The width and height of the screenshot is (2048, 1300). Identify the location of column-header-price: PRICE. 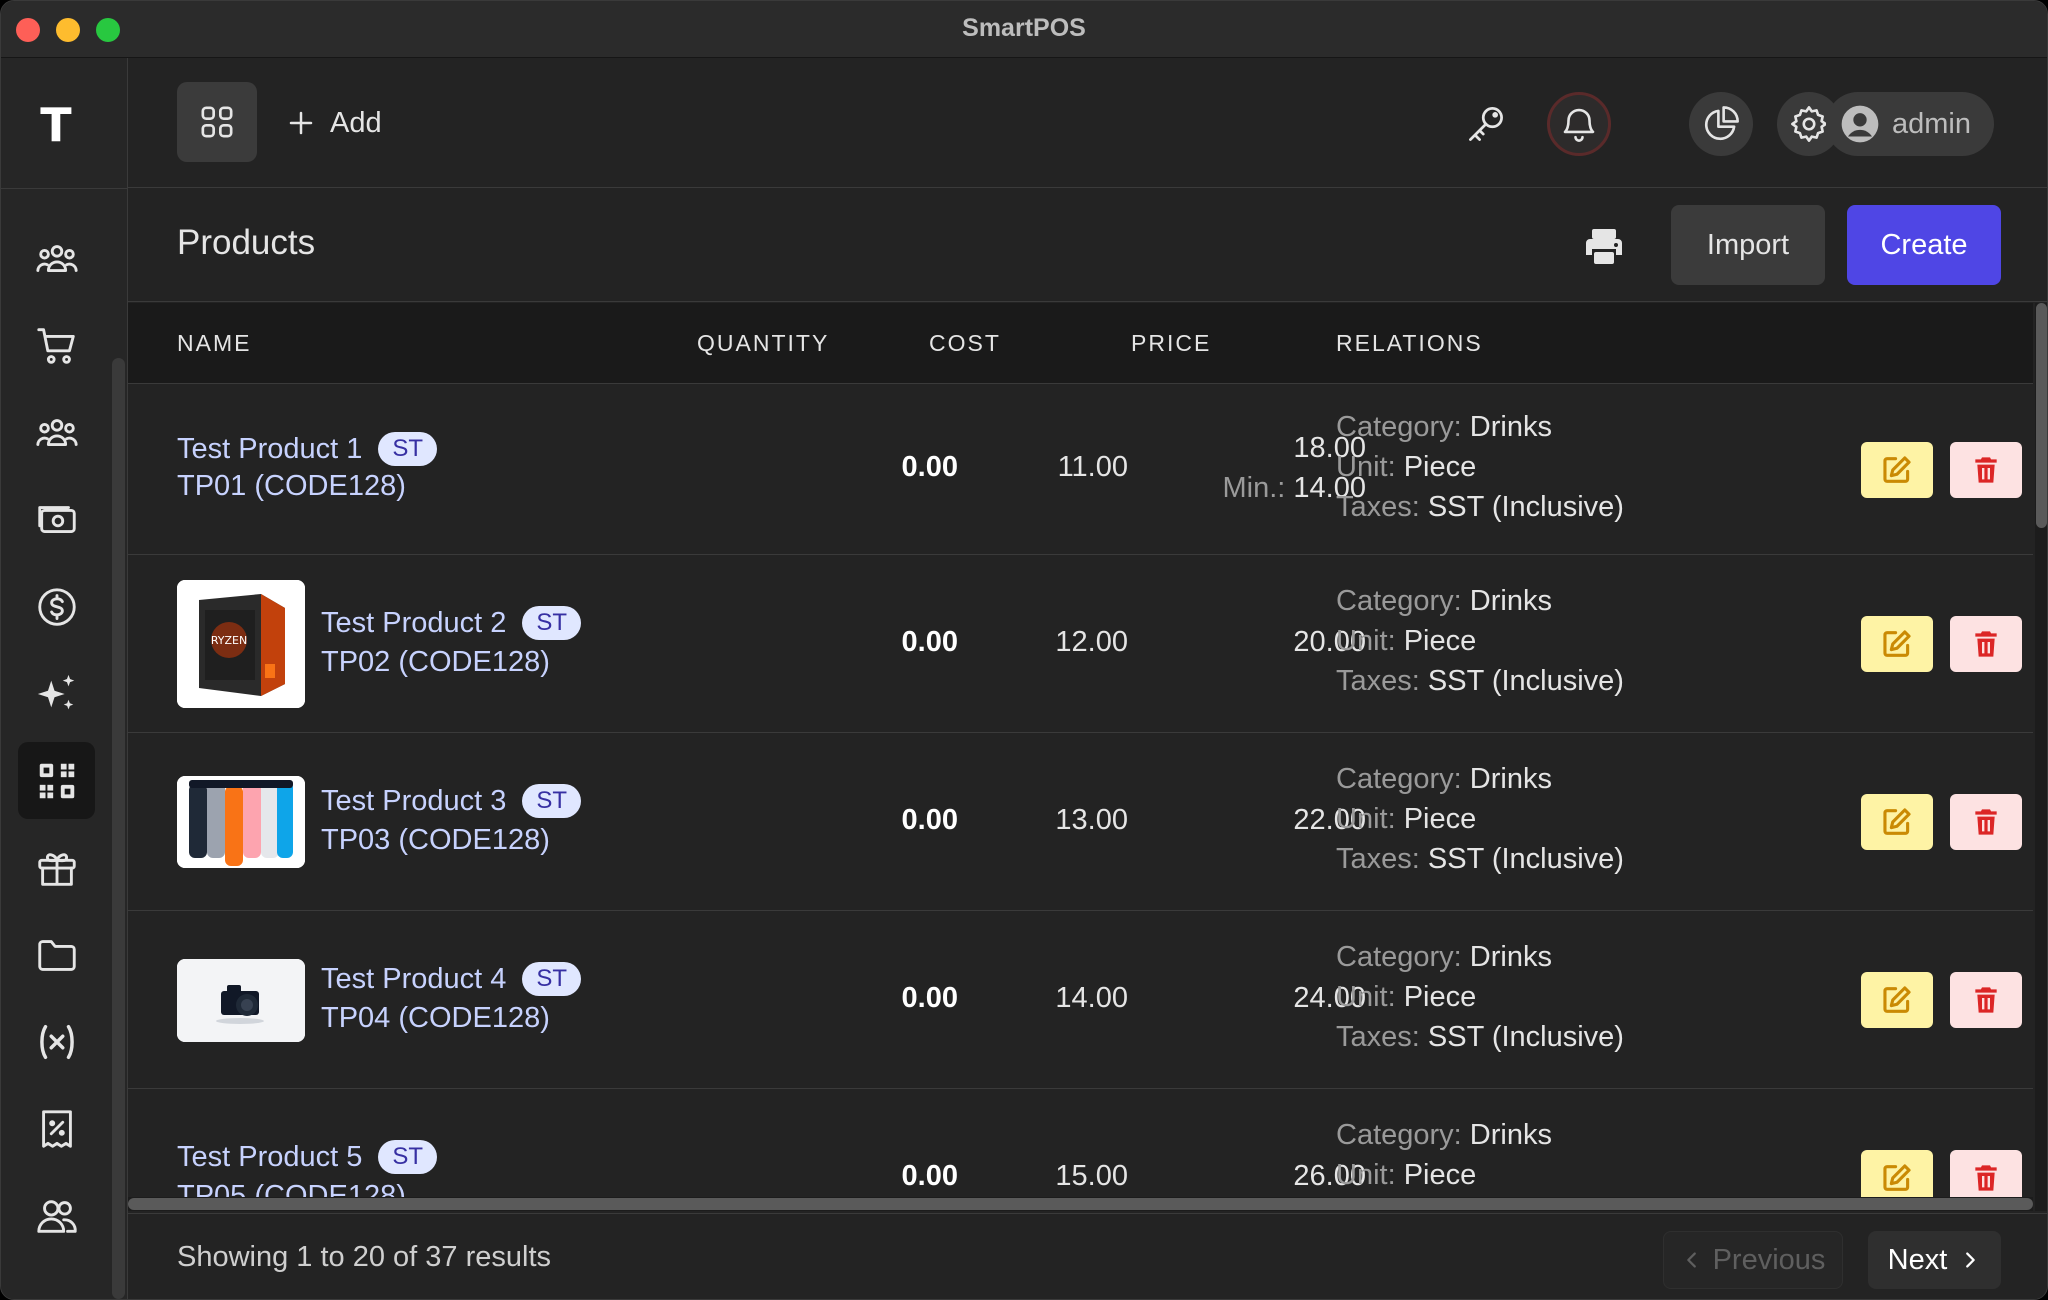
(1171, 343).